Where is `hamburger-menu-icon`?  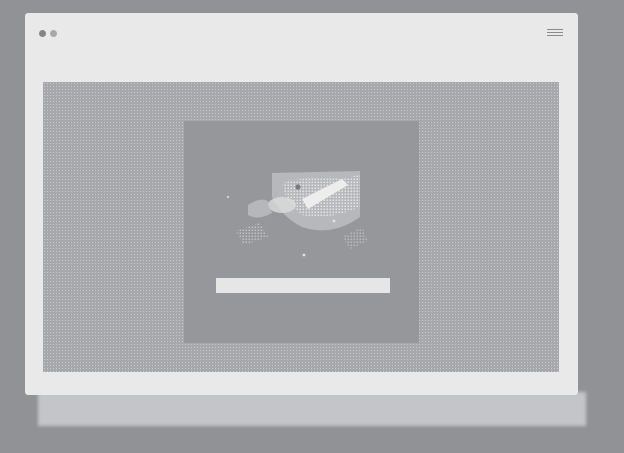
hamburger-menu-icon is located at coordinates (555, 34).